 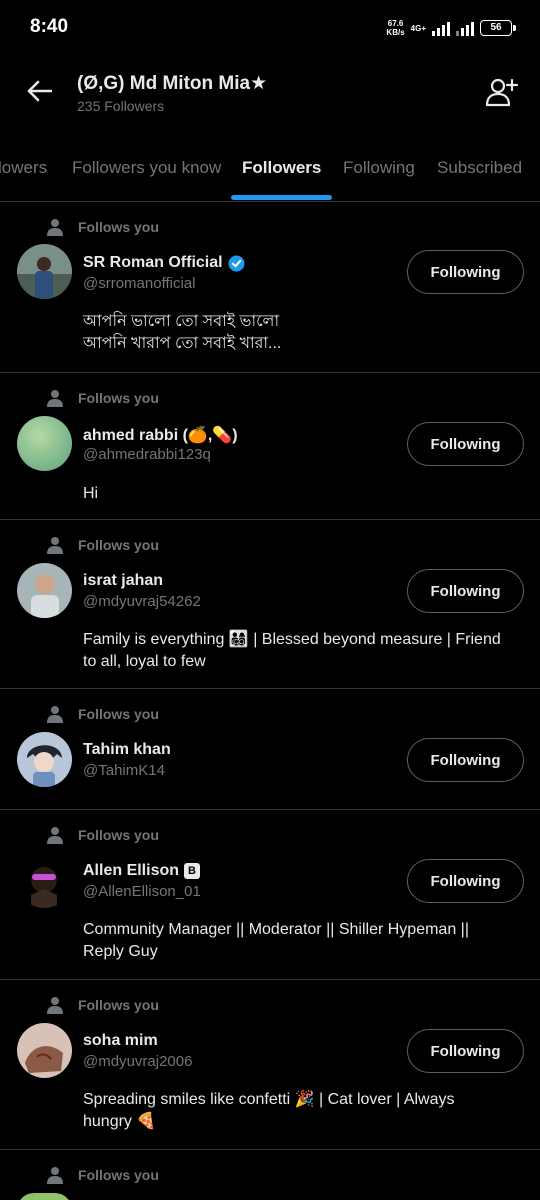 What do you see at coordinates (418, 28) in the screenshot?
I see `network-type: 4G+` at bounding box center [418, 28].